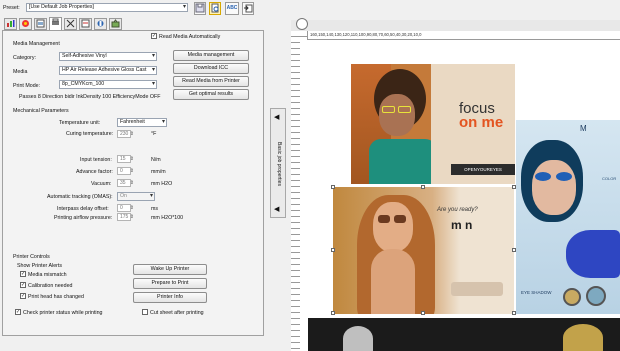 This screenshot has width=620, height=351. Describe the element at coordinates (302, 24) in the screenshot. I see `zoom-dial-icon` at that location.